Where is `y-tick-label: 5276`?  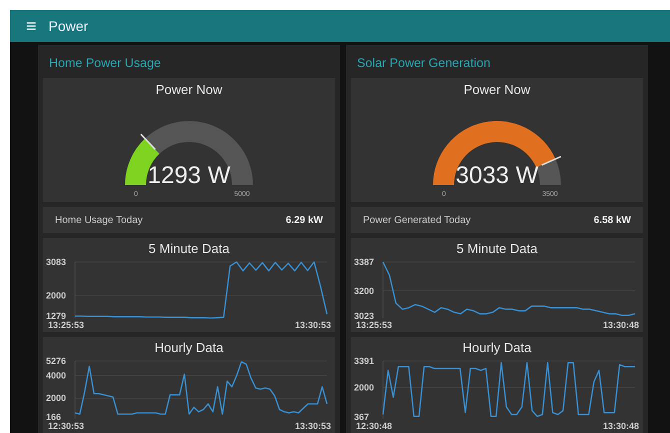 y-tick-label: 5276 is located at coordinates (56, 361).